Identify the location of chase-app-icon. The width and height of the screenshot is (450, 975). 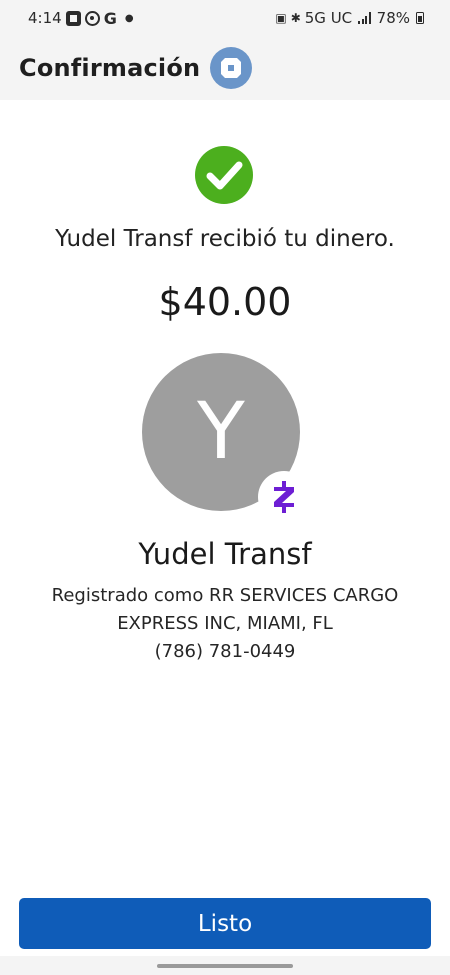
(73, 18).